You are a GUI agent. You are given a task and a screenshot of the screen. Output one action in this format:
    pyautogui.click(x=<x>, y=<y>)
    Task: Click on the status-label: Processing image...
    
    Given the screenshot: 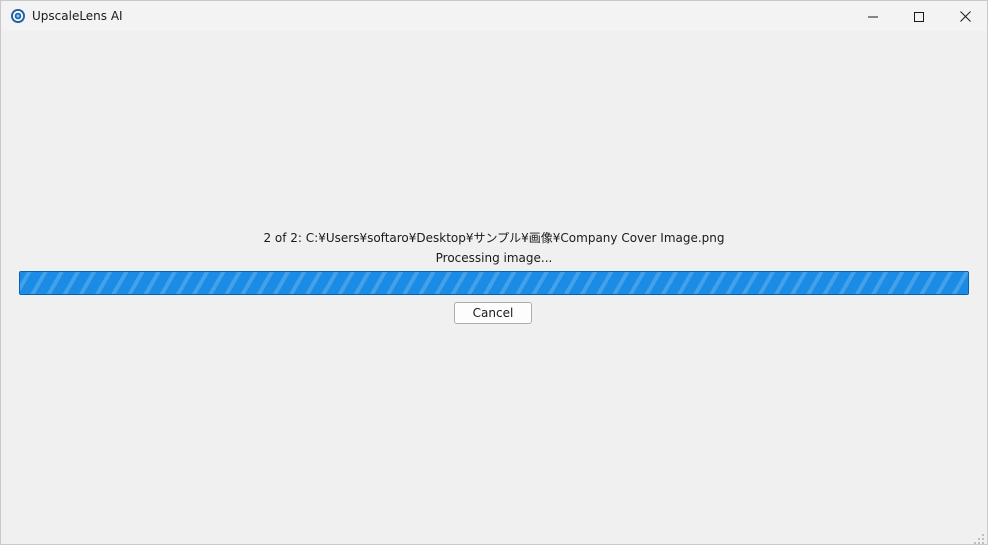 What is the action you would take?
    pyautogui.click(x=494, y=258)
    